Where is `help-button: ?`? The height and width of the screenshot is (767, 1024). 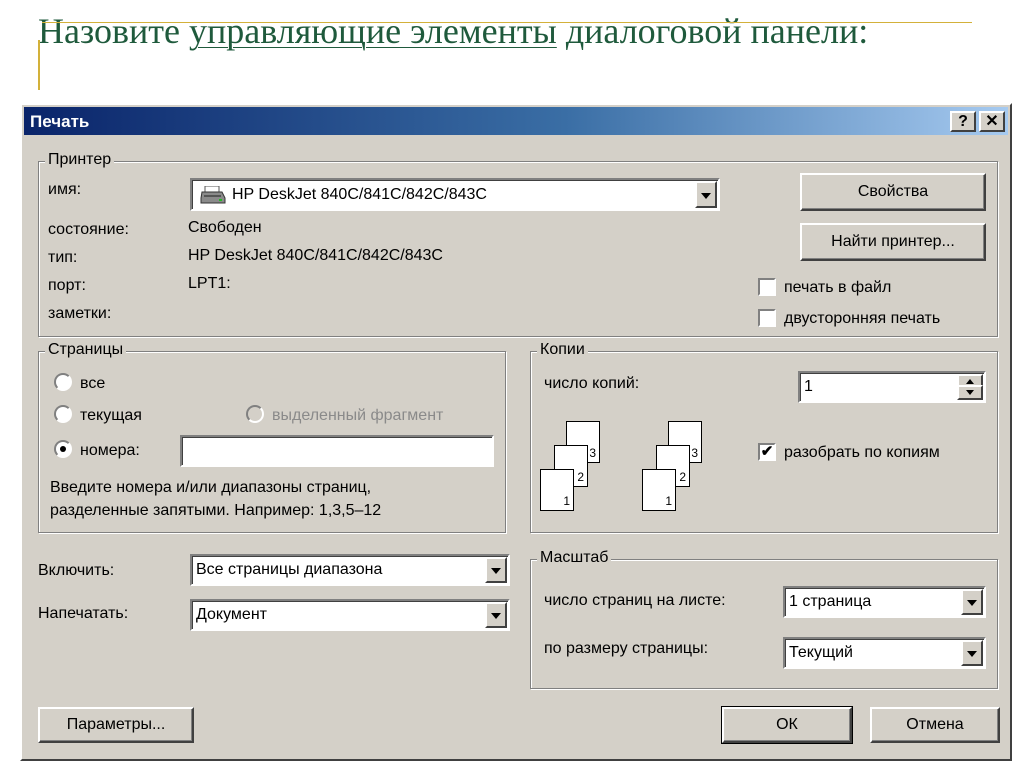 help-button: ? is located at coordinates (963, 121).